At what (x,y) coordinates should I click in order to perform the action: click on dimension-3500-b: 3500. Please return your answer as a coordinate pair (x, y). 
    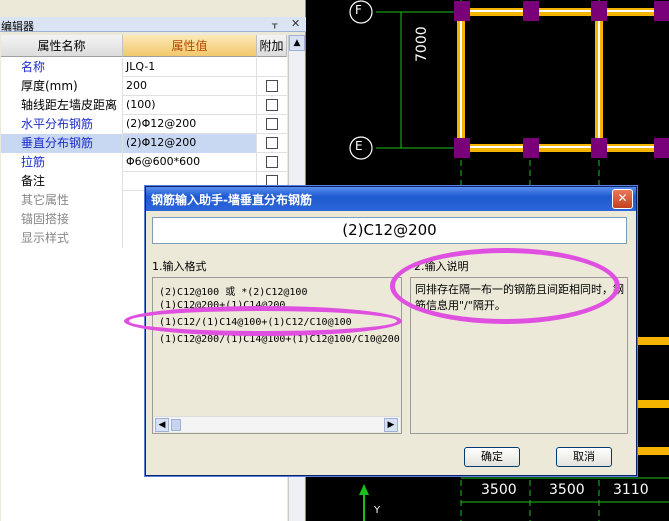
    Looking at the image, I should click on (567, 490).